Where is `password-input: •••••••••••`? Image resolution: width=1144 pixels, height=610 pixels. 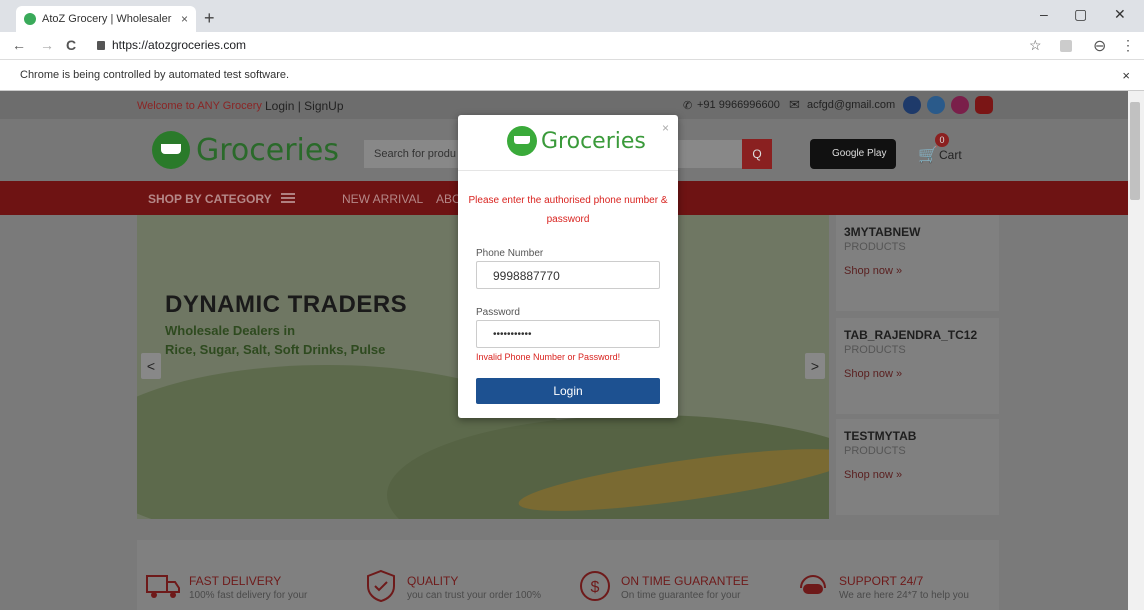 password-input: ••••••••••• is located at coordinates (568, 334).